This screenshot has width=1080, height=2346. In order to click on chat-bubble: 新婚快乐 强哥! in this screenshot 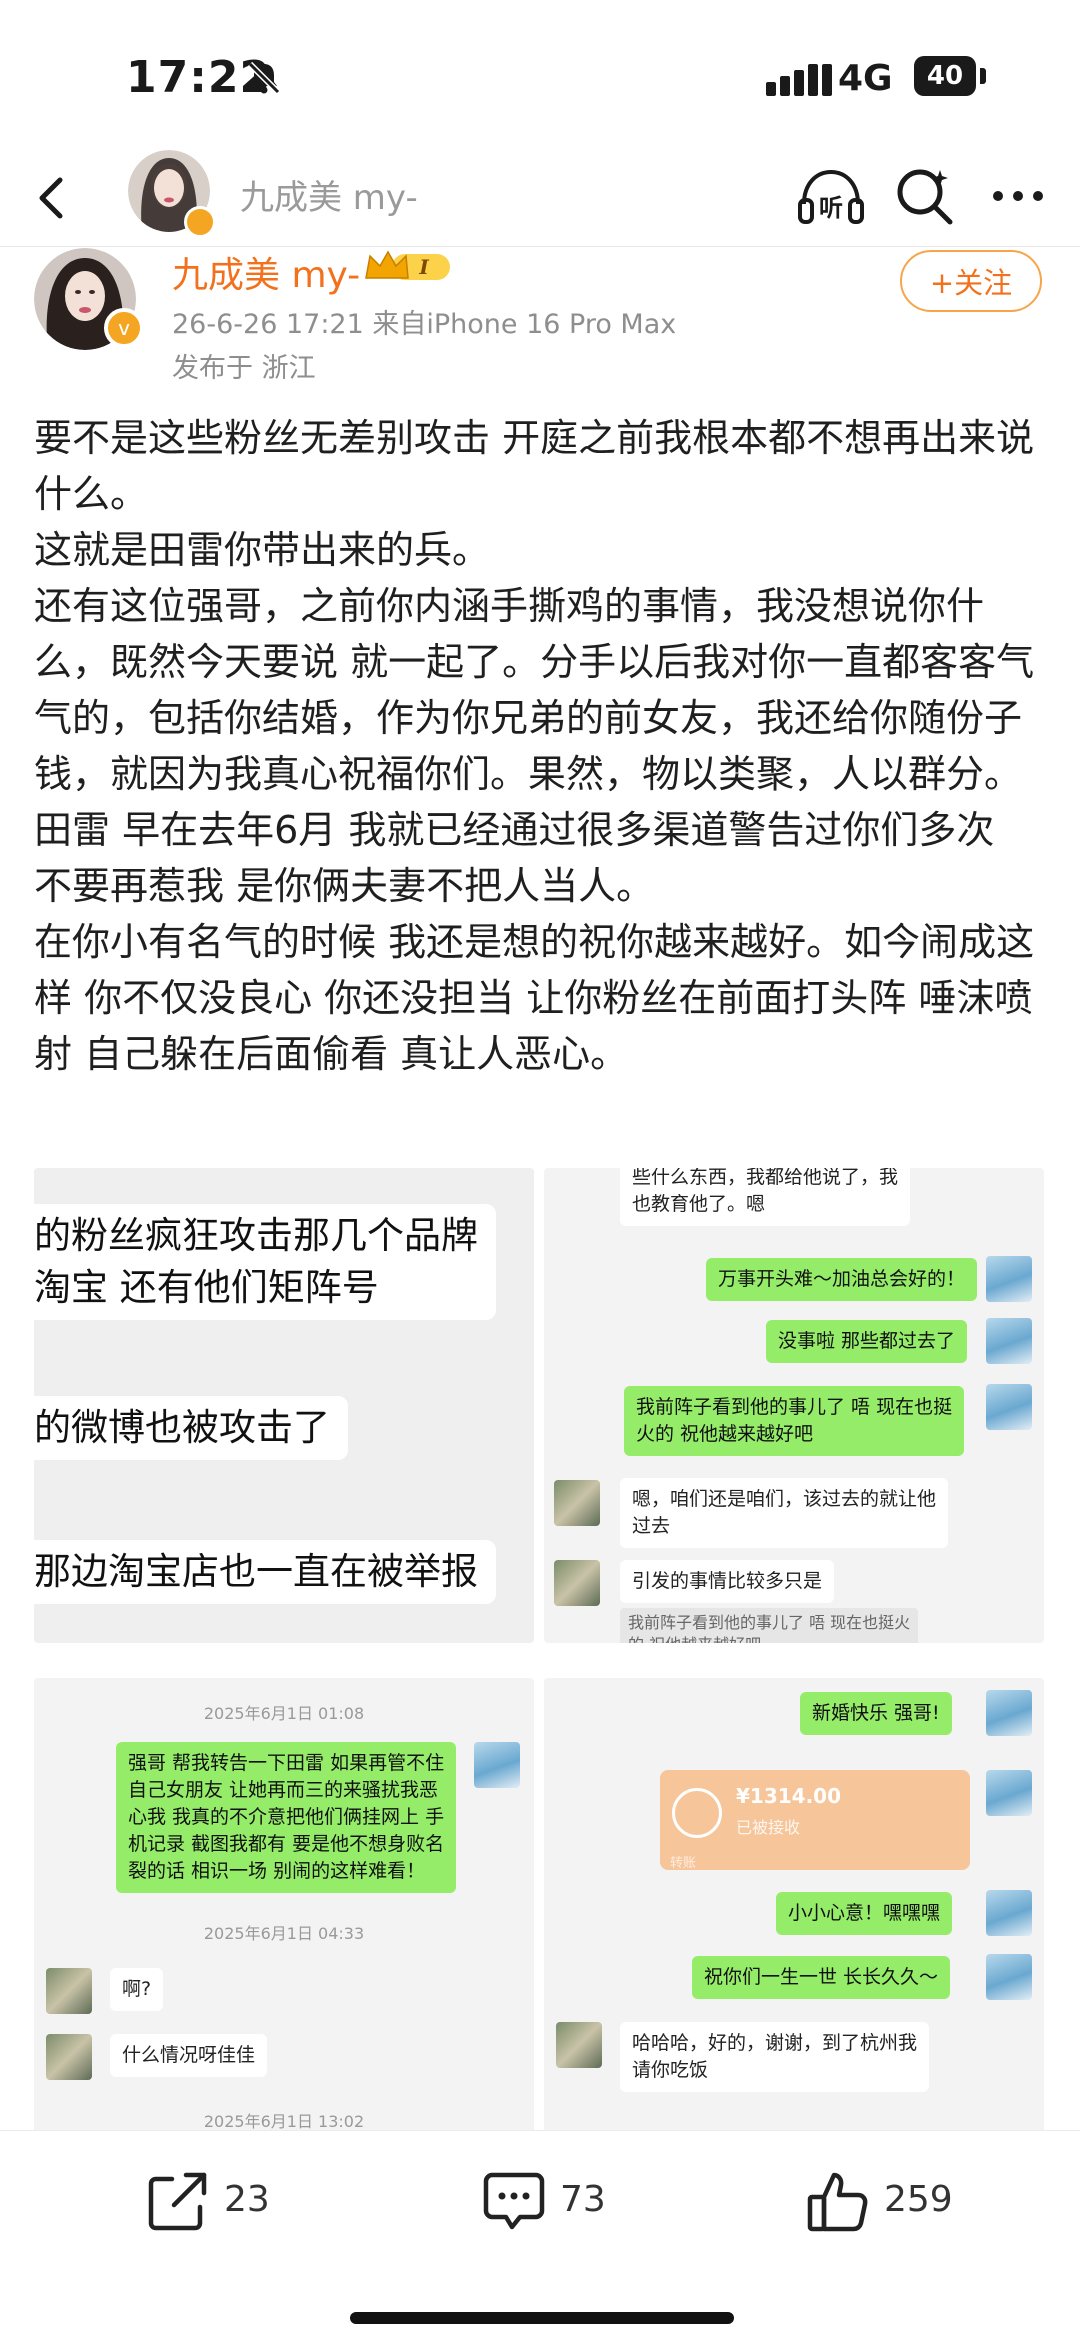, I will do `click(876, 1713)`.